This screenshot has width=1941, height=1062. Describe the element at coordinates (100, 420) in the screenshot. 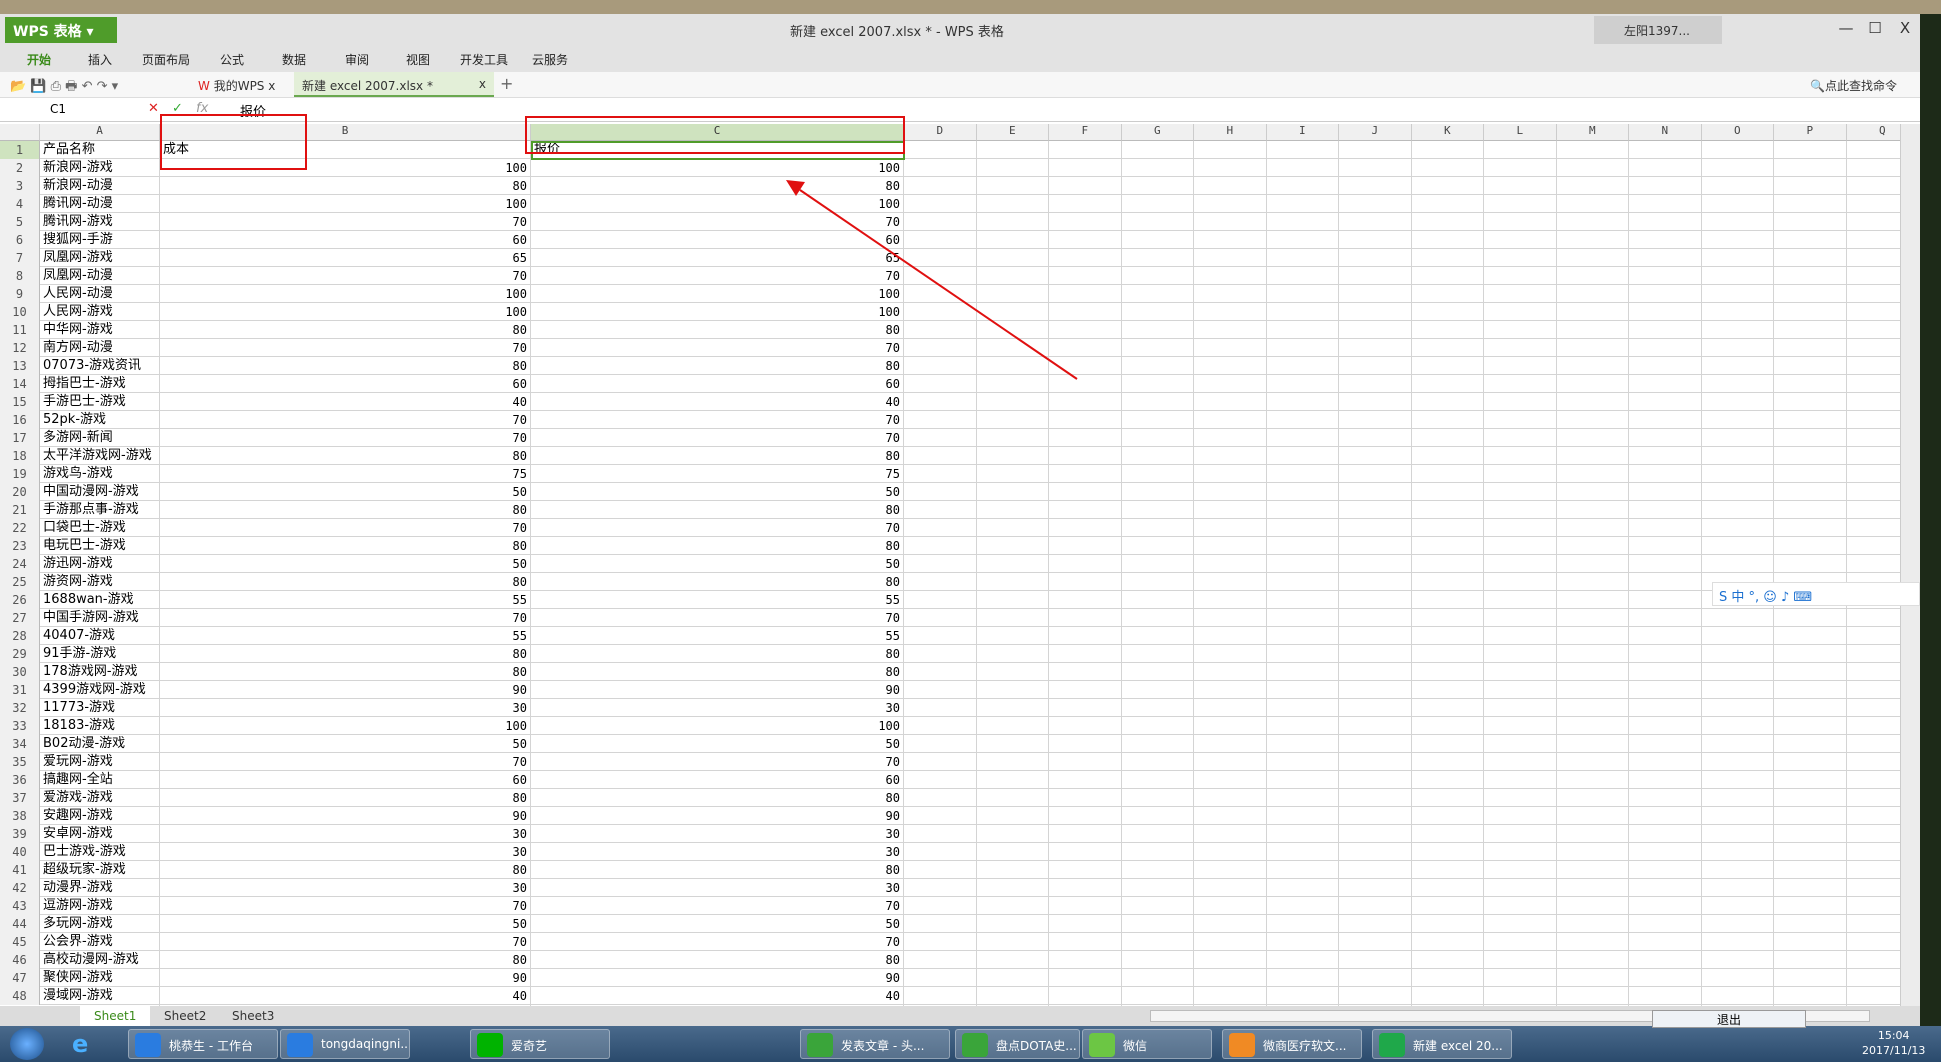

I see `cell-product-name: 52pk-游戏` at that location.